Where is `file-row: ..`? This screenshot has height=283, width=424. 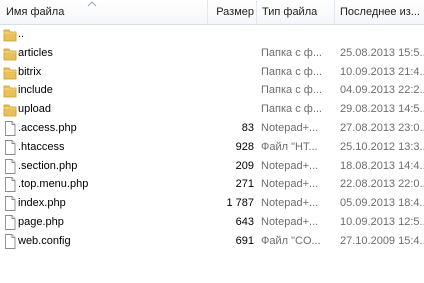 file-row: .. is located at coordinates (212, 34).